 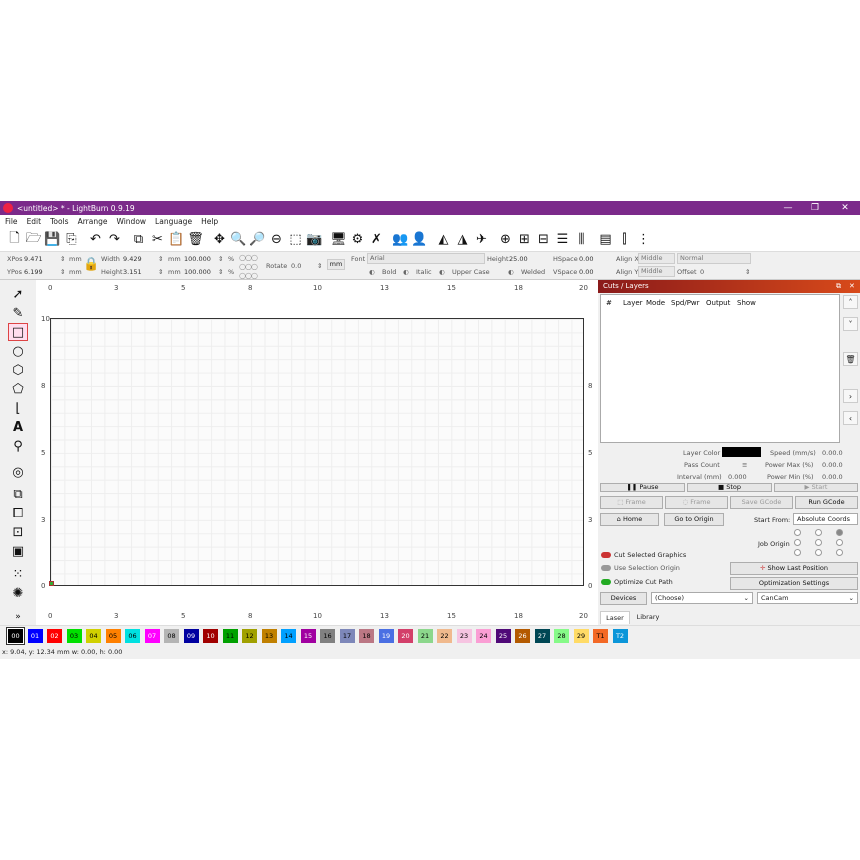 I want to click on close-button: ✕, so click(x=845, y=208).